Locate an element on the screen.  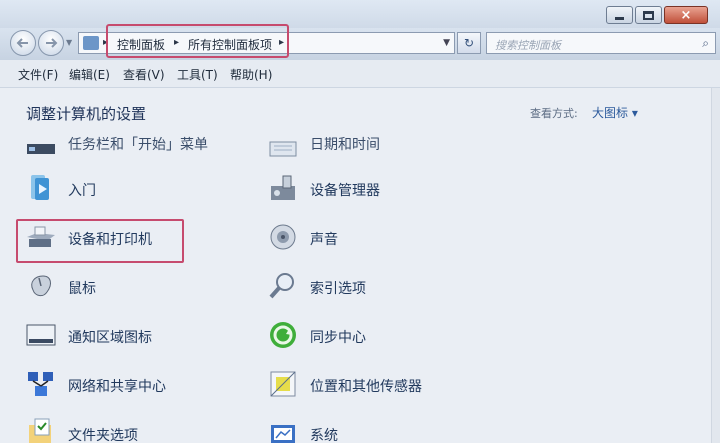
speaker-icon is located at coordinates (283, 237).